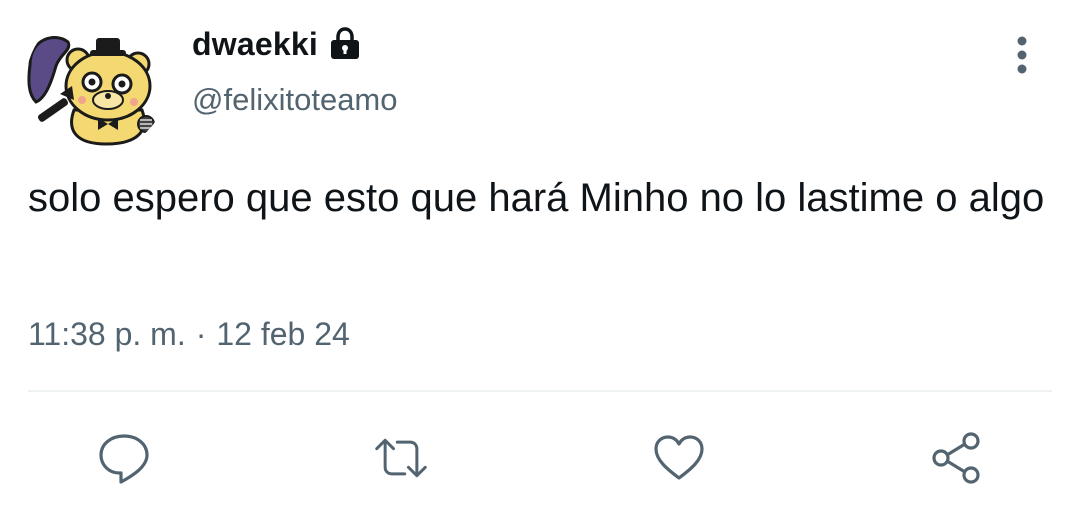 This screenshot has height=525, width=1080. I want to click on share-button, so click(956, 458).